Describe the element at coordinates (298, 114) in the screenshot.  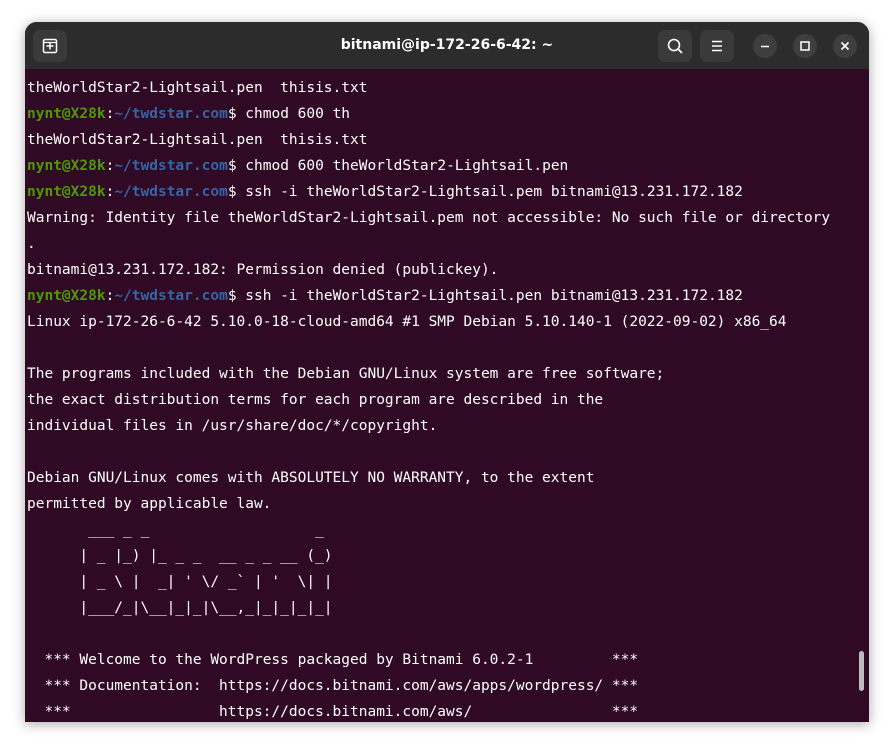
I see `command-text: chmod 600 th` at that location.